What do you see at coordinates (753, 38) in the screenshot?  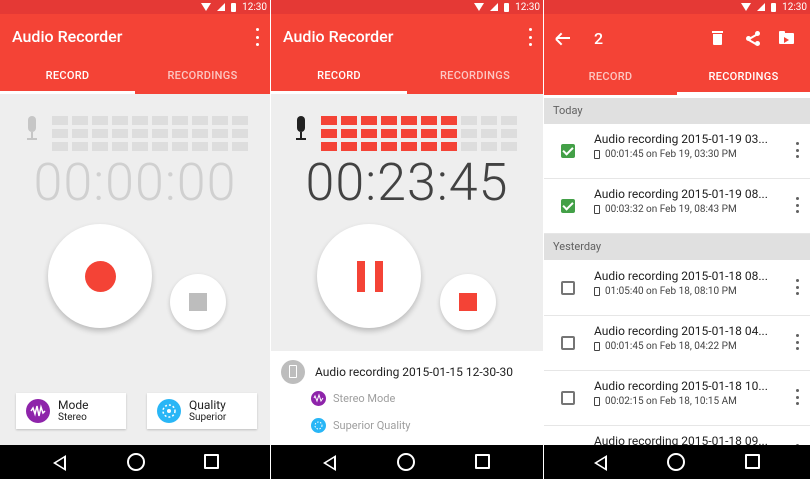 I see `share-icon` at bounding box center [753, 38].